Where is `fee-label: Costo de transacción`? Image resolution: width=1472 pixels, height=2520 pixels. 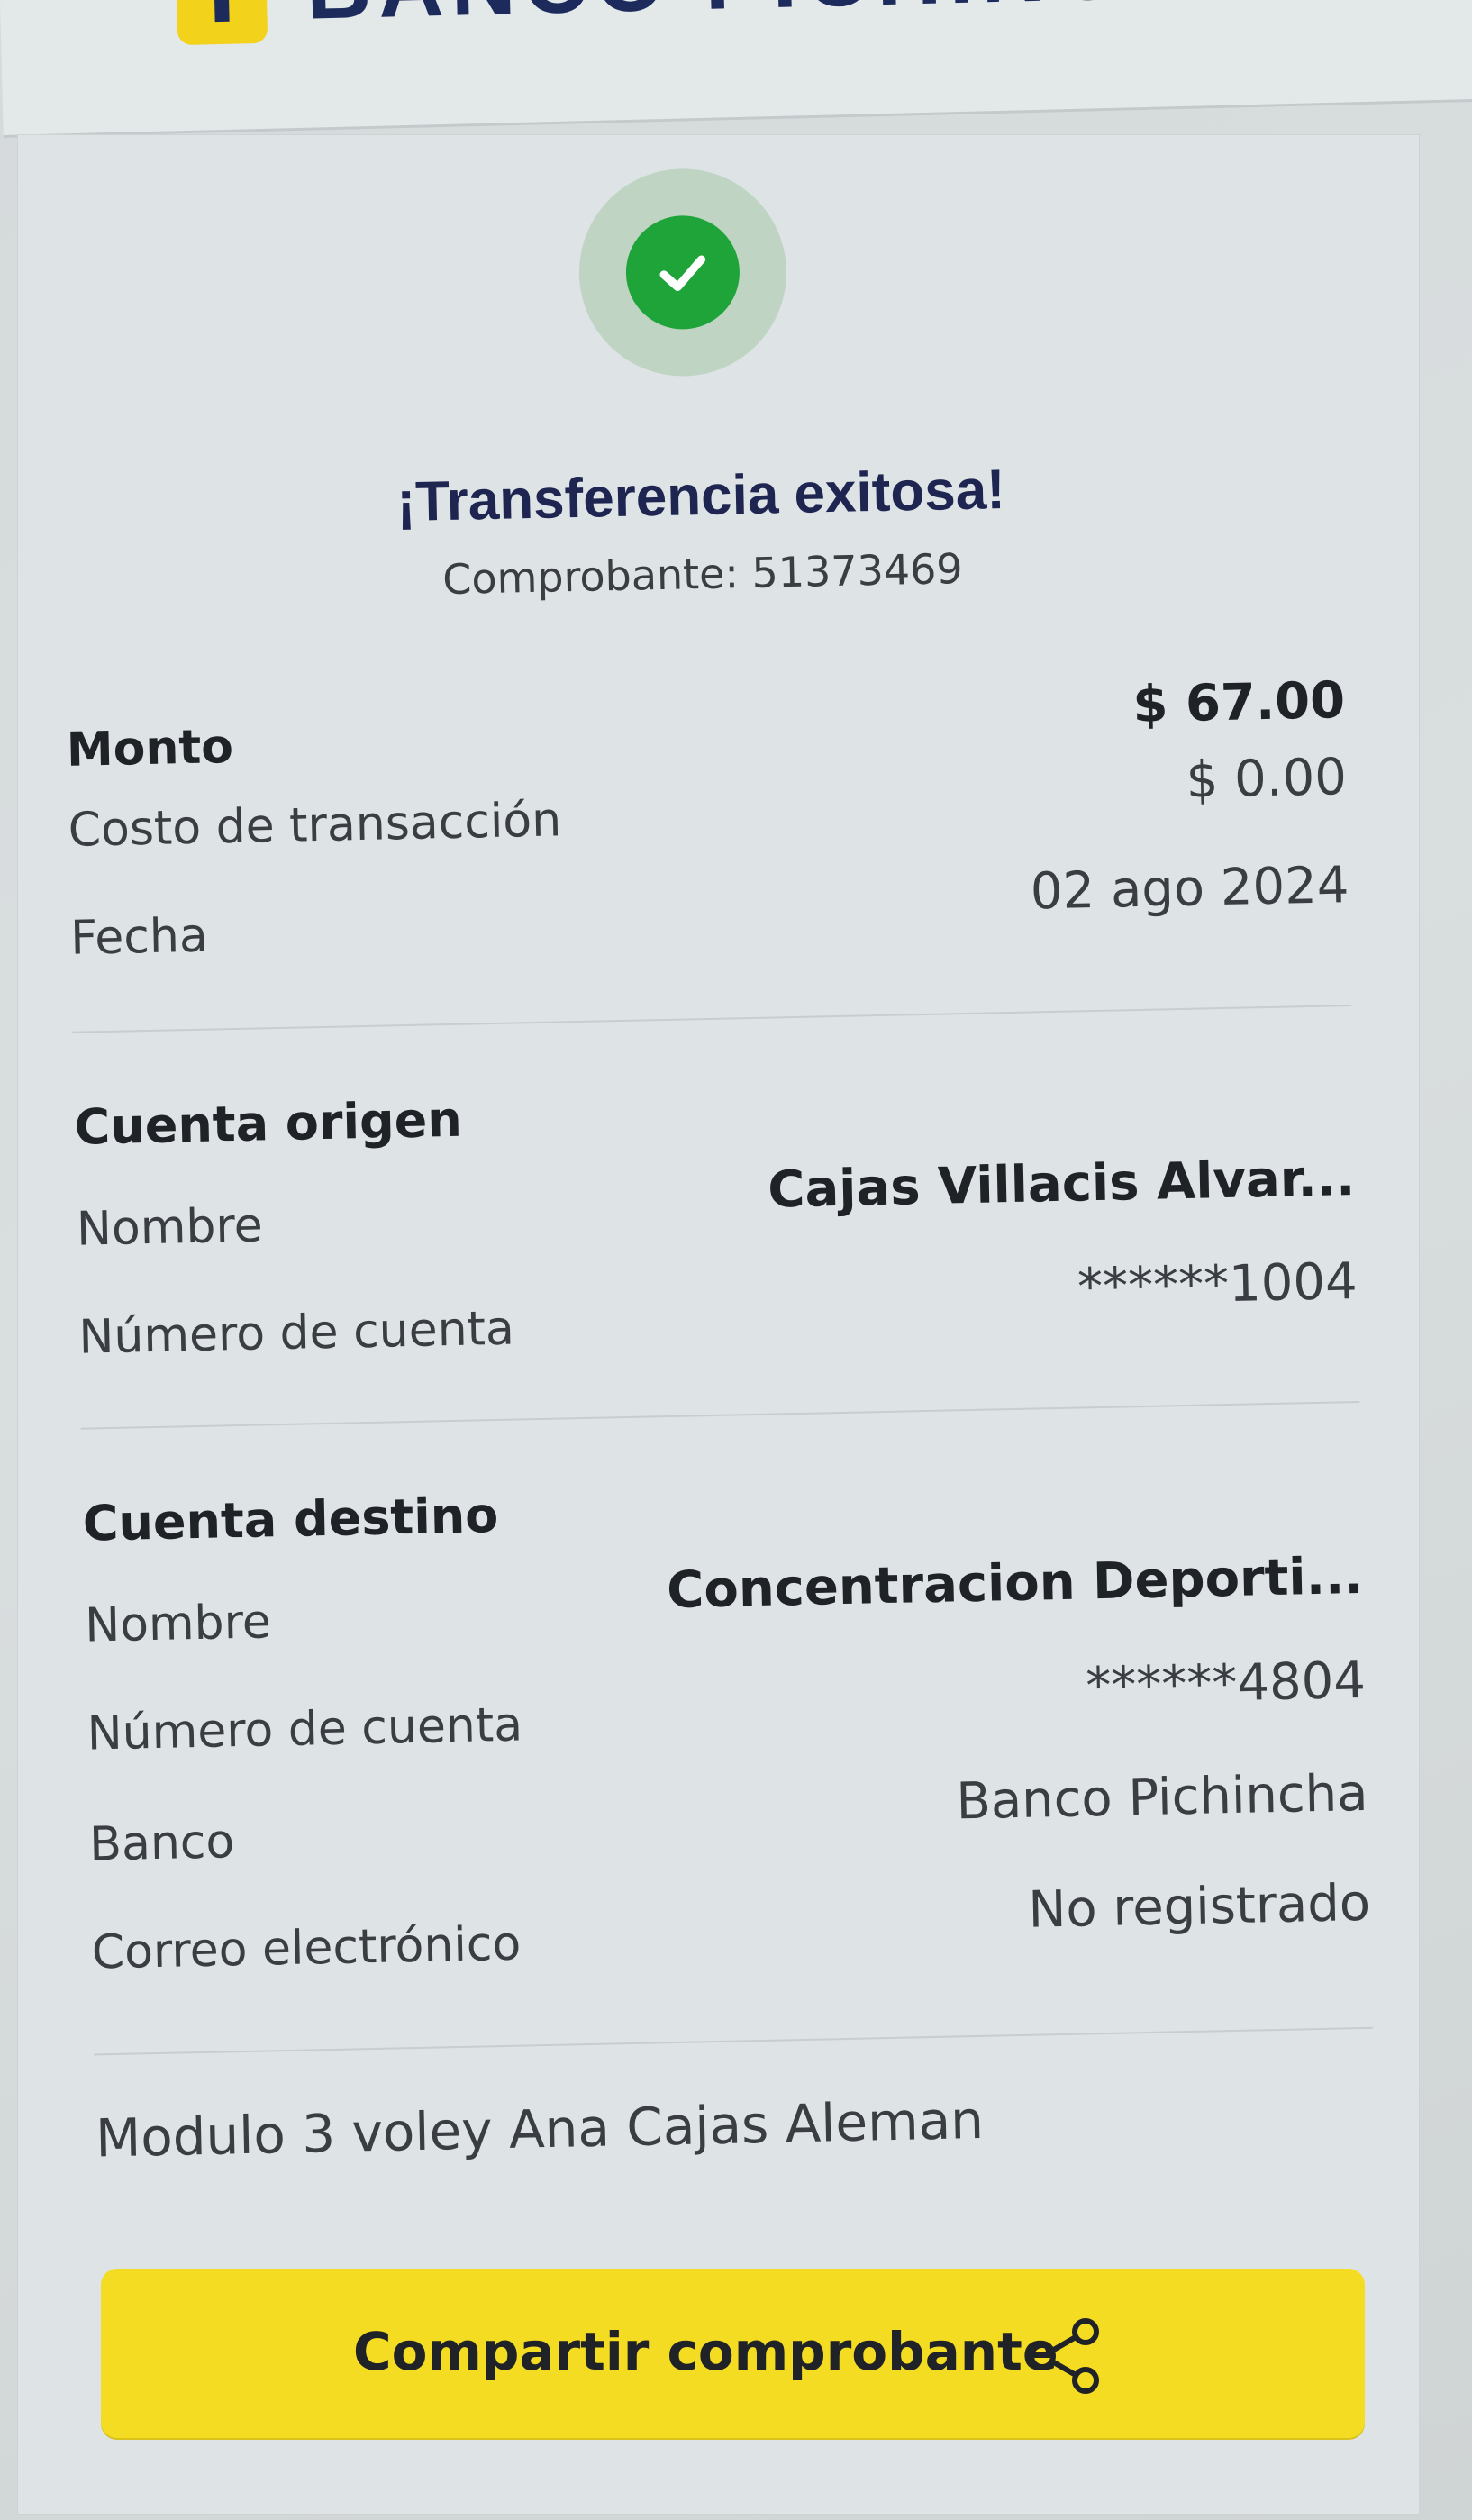 fee-label: Costo de transacción is located at coordinates (315, 825).